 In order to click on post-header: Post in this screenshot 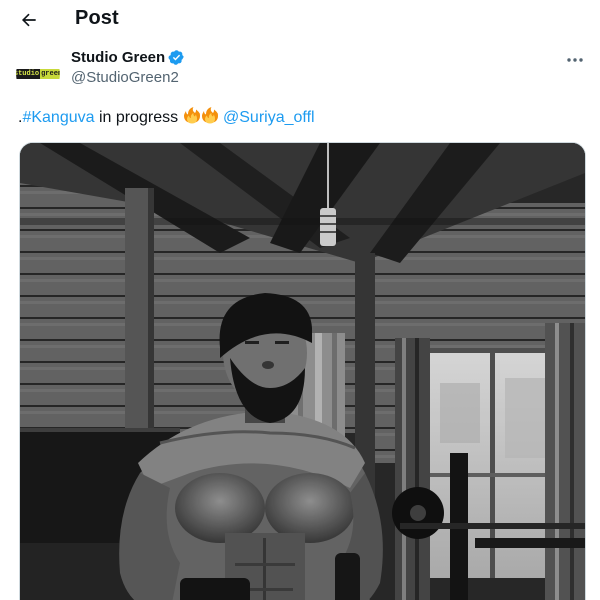, I will do `click(300, 20)`.